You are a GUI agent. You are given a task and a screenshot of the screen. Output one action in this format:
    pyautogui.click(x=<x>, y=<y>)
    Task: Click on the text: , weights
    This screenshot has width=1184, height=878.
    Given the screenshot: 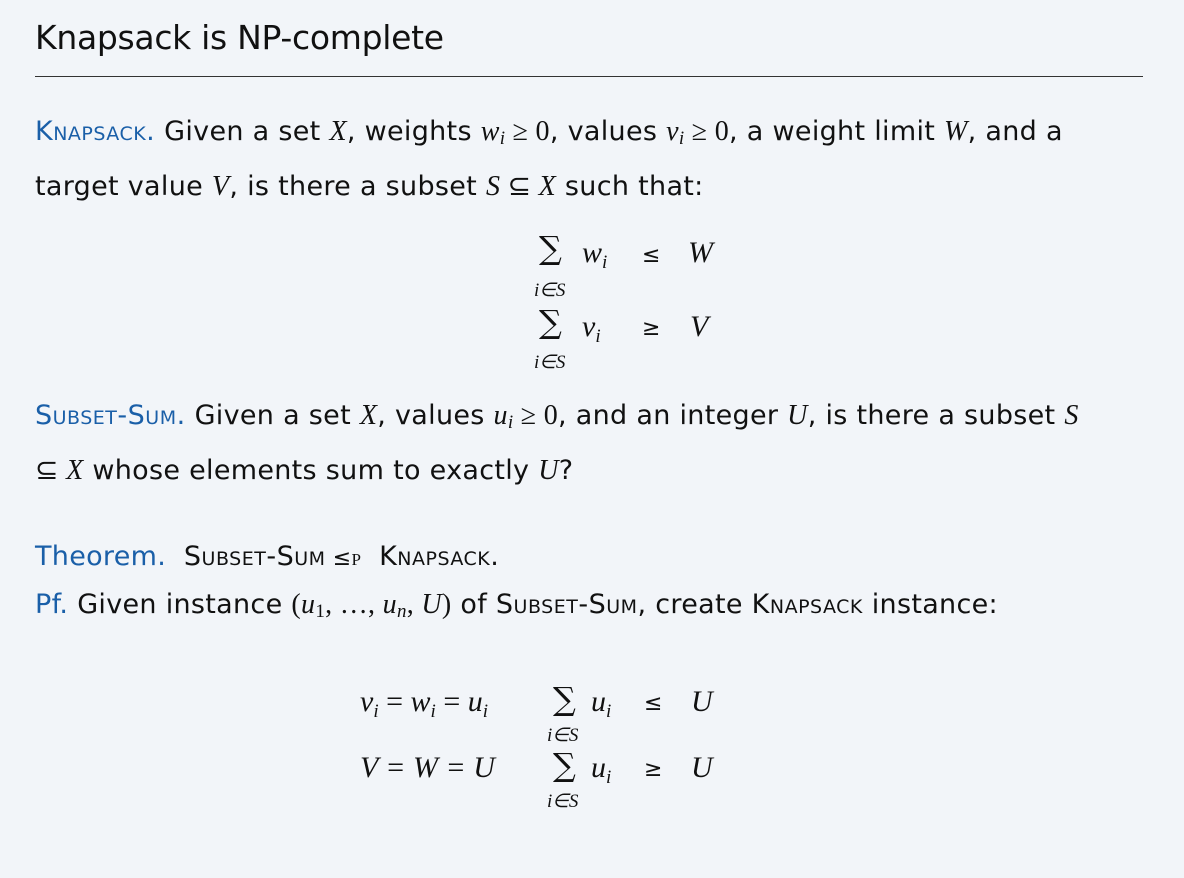 What is the action you would take?
    pyautogui.click(x=413, y=131)
    